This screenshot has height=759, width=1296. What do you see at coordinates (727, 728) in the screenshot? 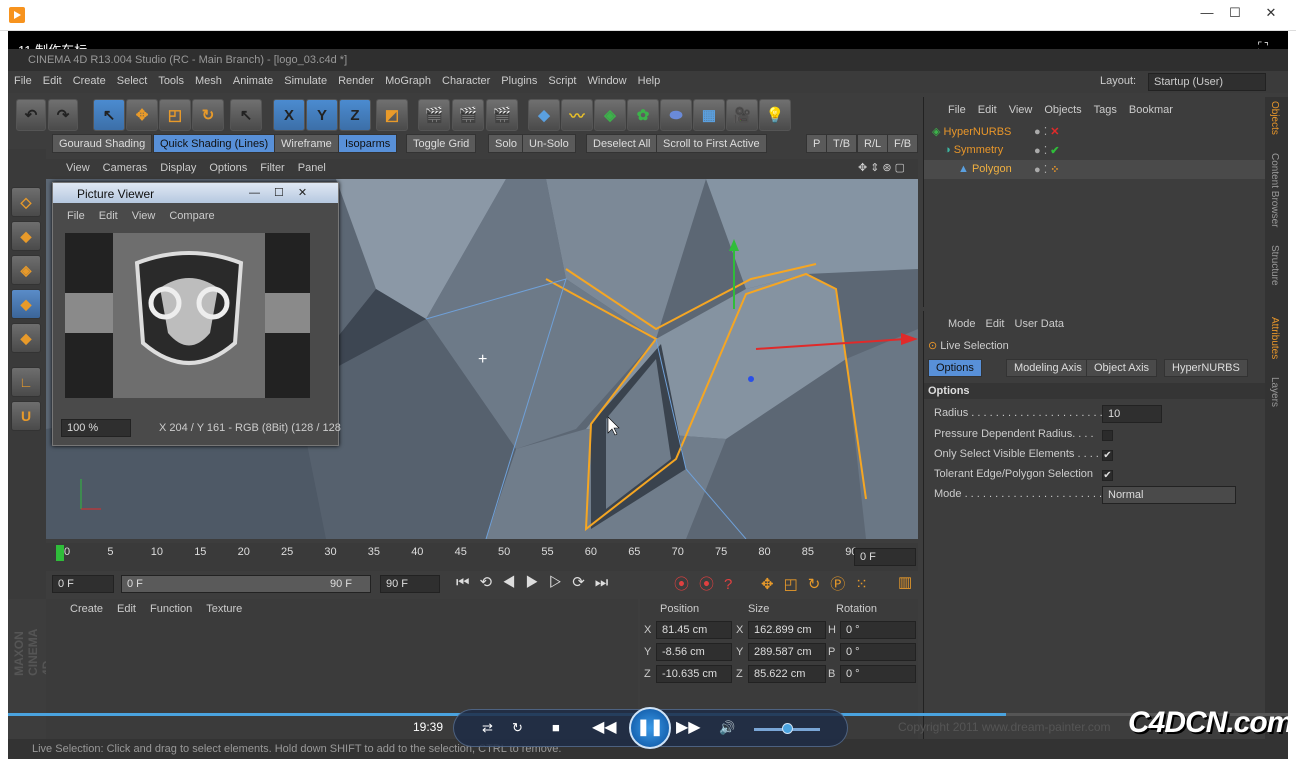
I see `volume-icon: 🔊` at bounding box center [727, 728].